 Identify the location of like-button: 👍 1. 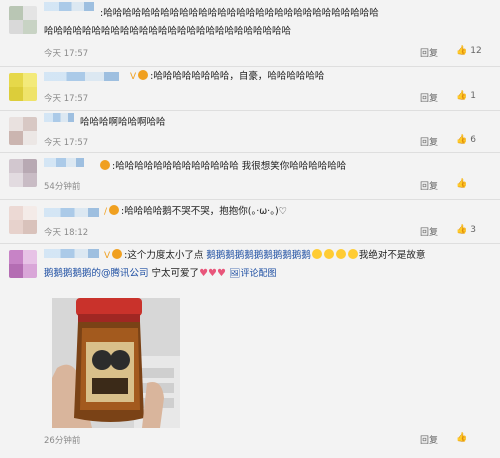
(466, 96).